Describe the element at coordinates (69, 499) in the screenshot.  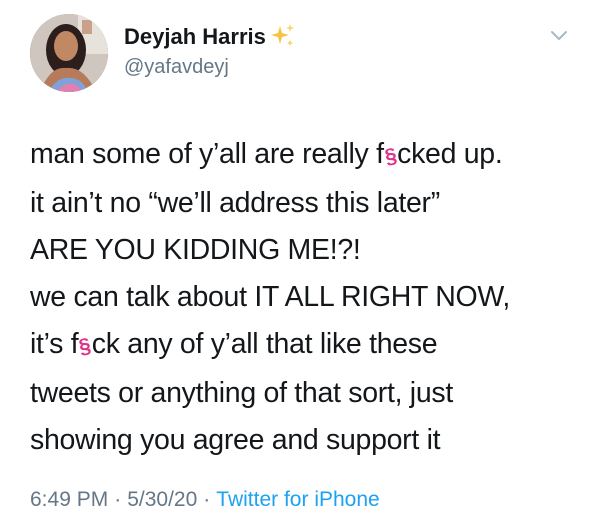
I see `tweet-time: 6:49 PM` at that location.